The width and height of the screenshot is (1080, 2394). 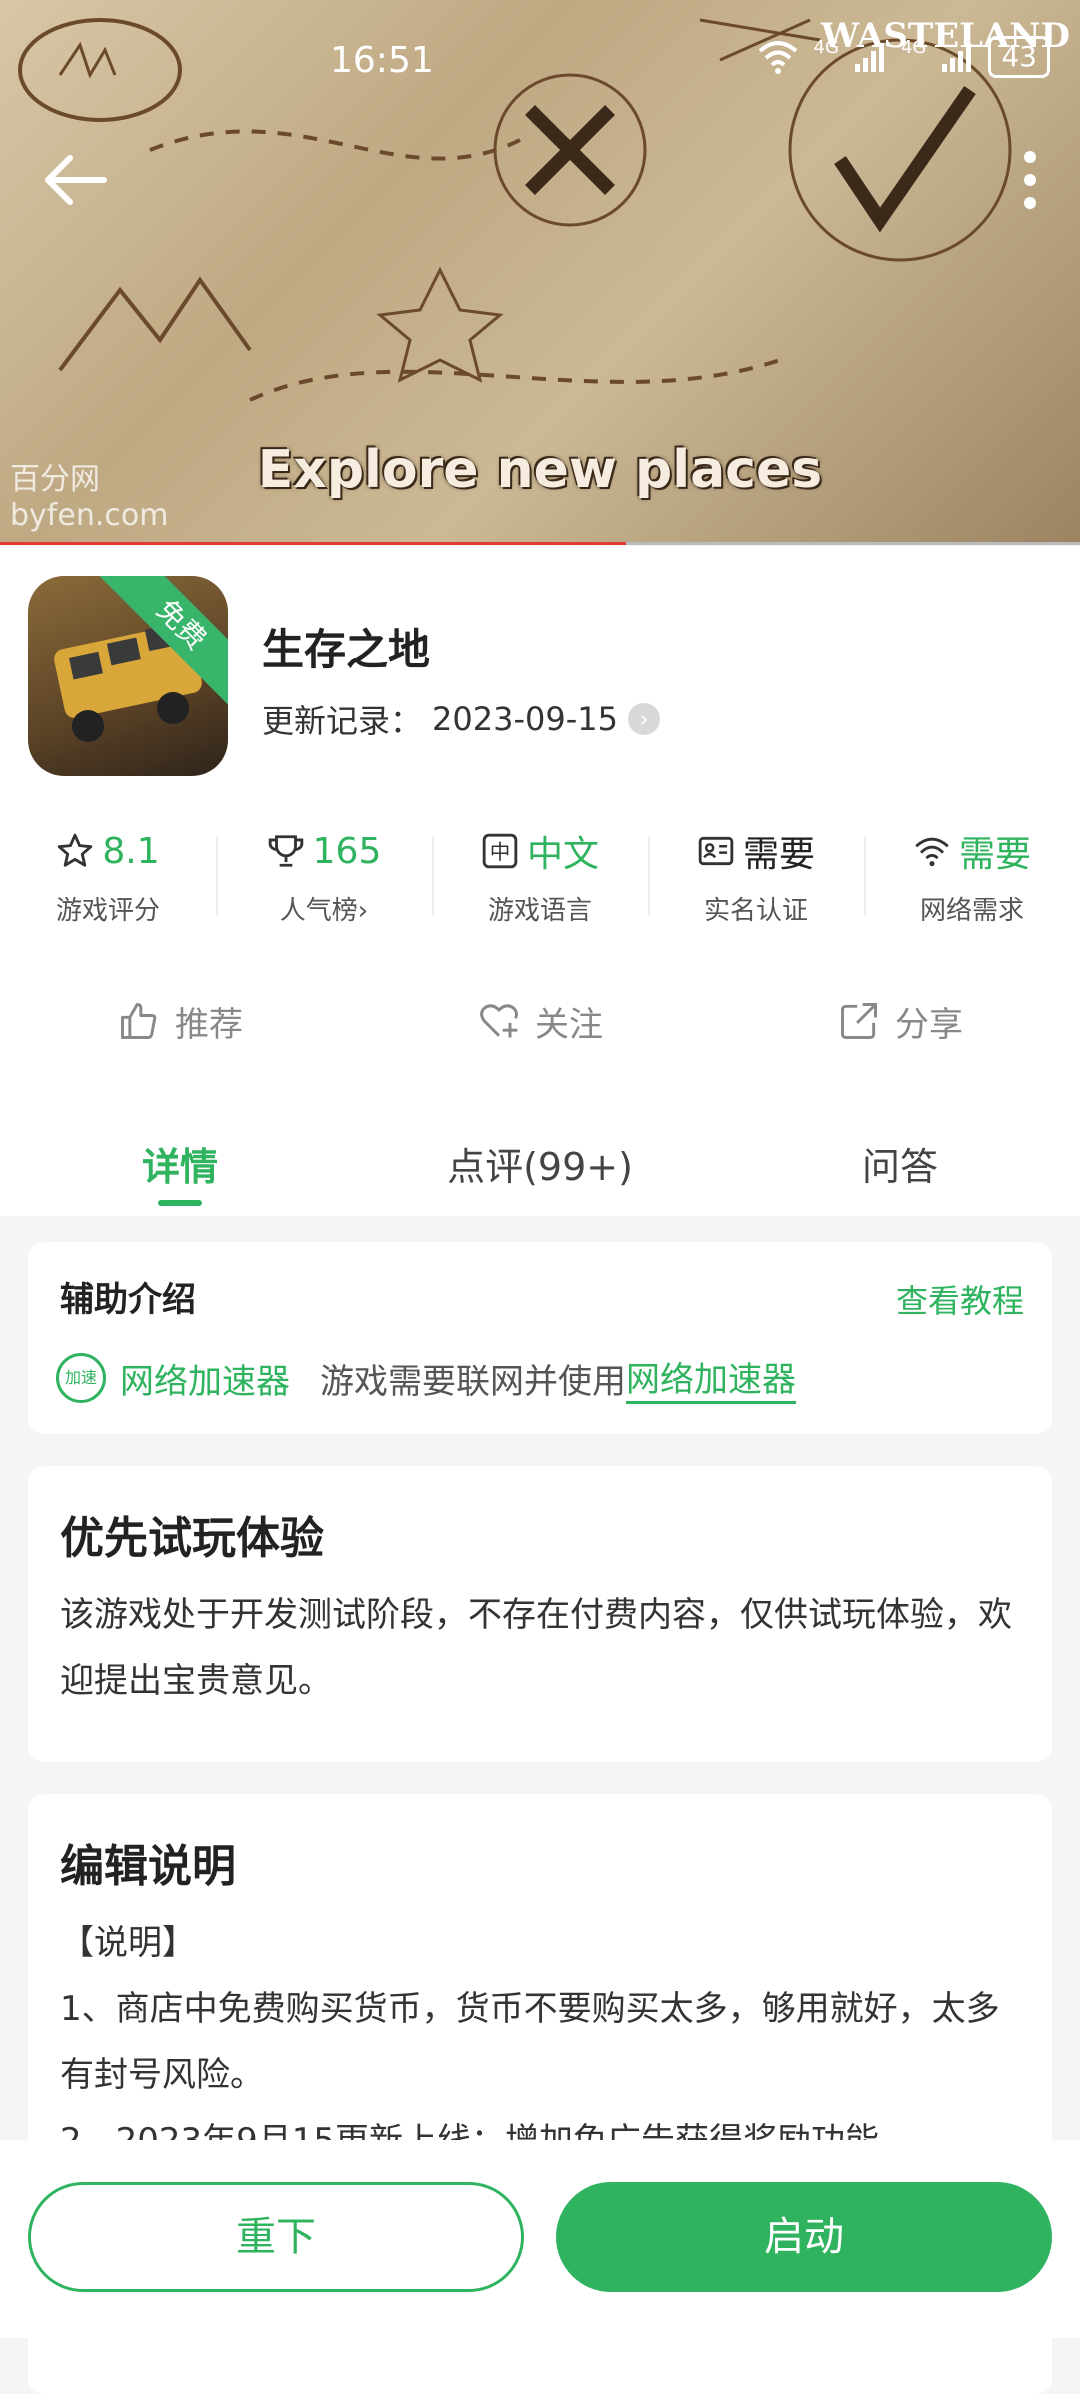 I want to click on watermark: 百分网 byfen.com, so click(x=89, y=498).